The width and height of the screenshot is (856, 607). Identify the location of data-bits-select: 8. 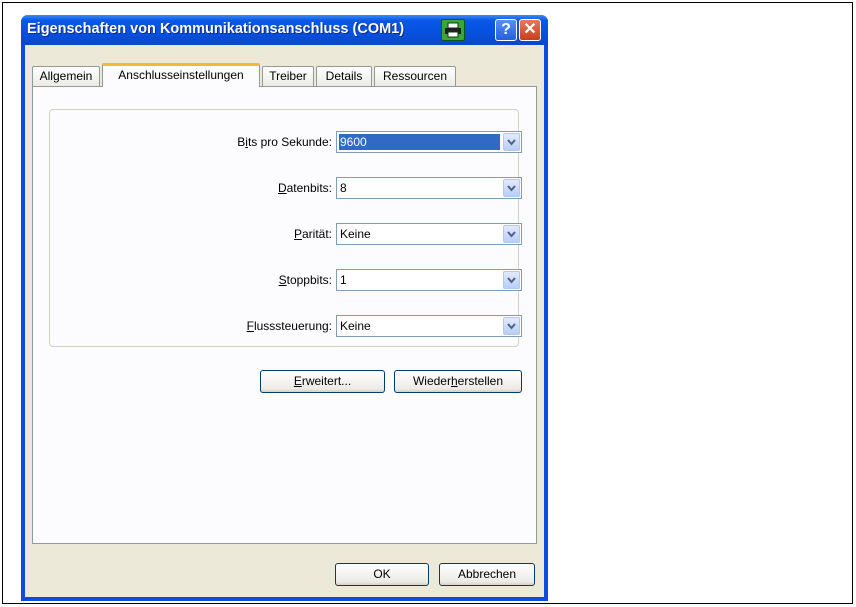
(429, 188).